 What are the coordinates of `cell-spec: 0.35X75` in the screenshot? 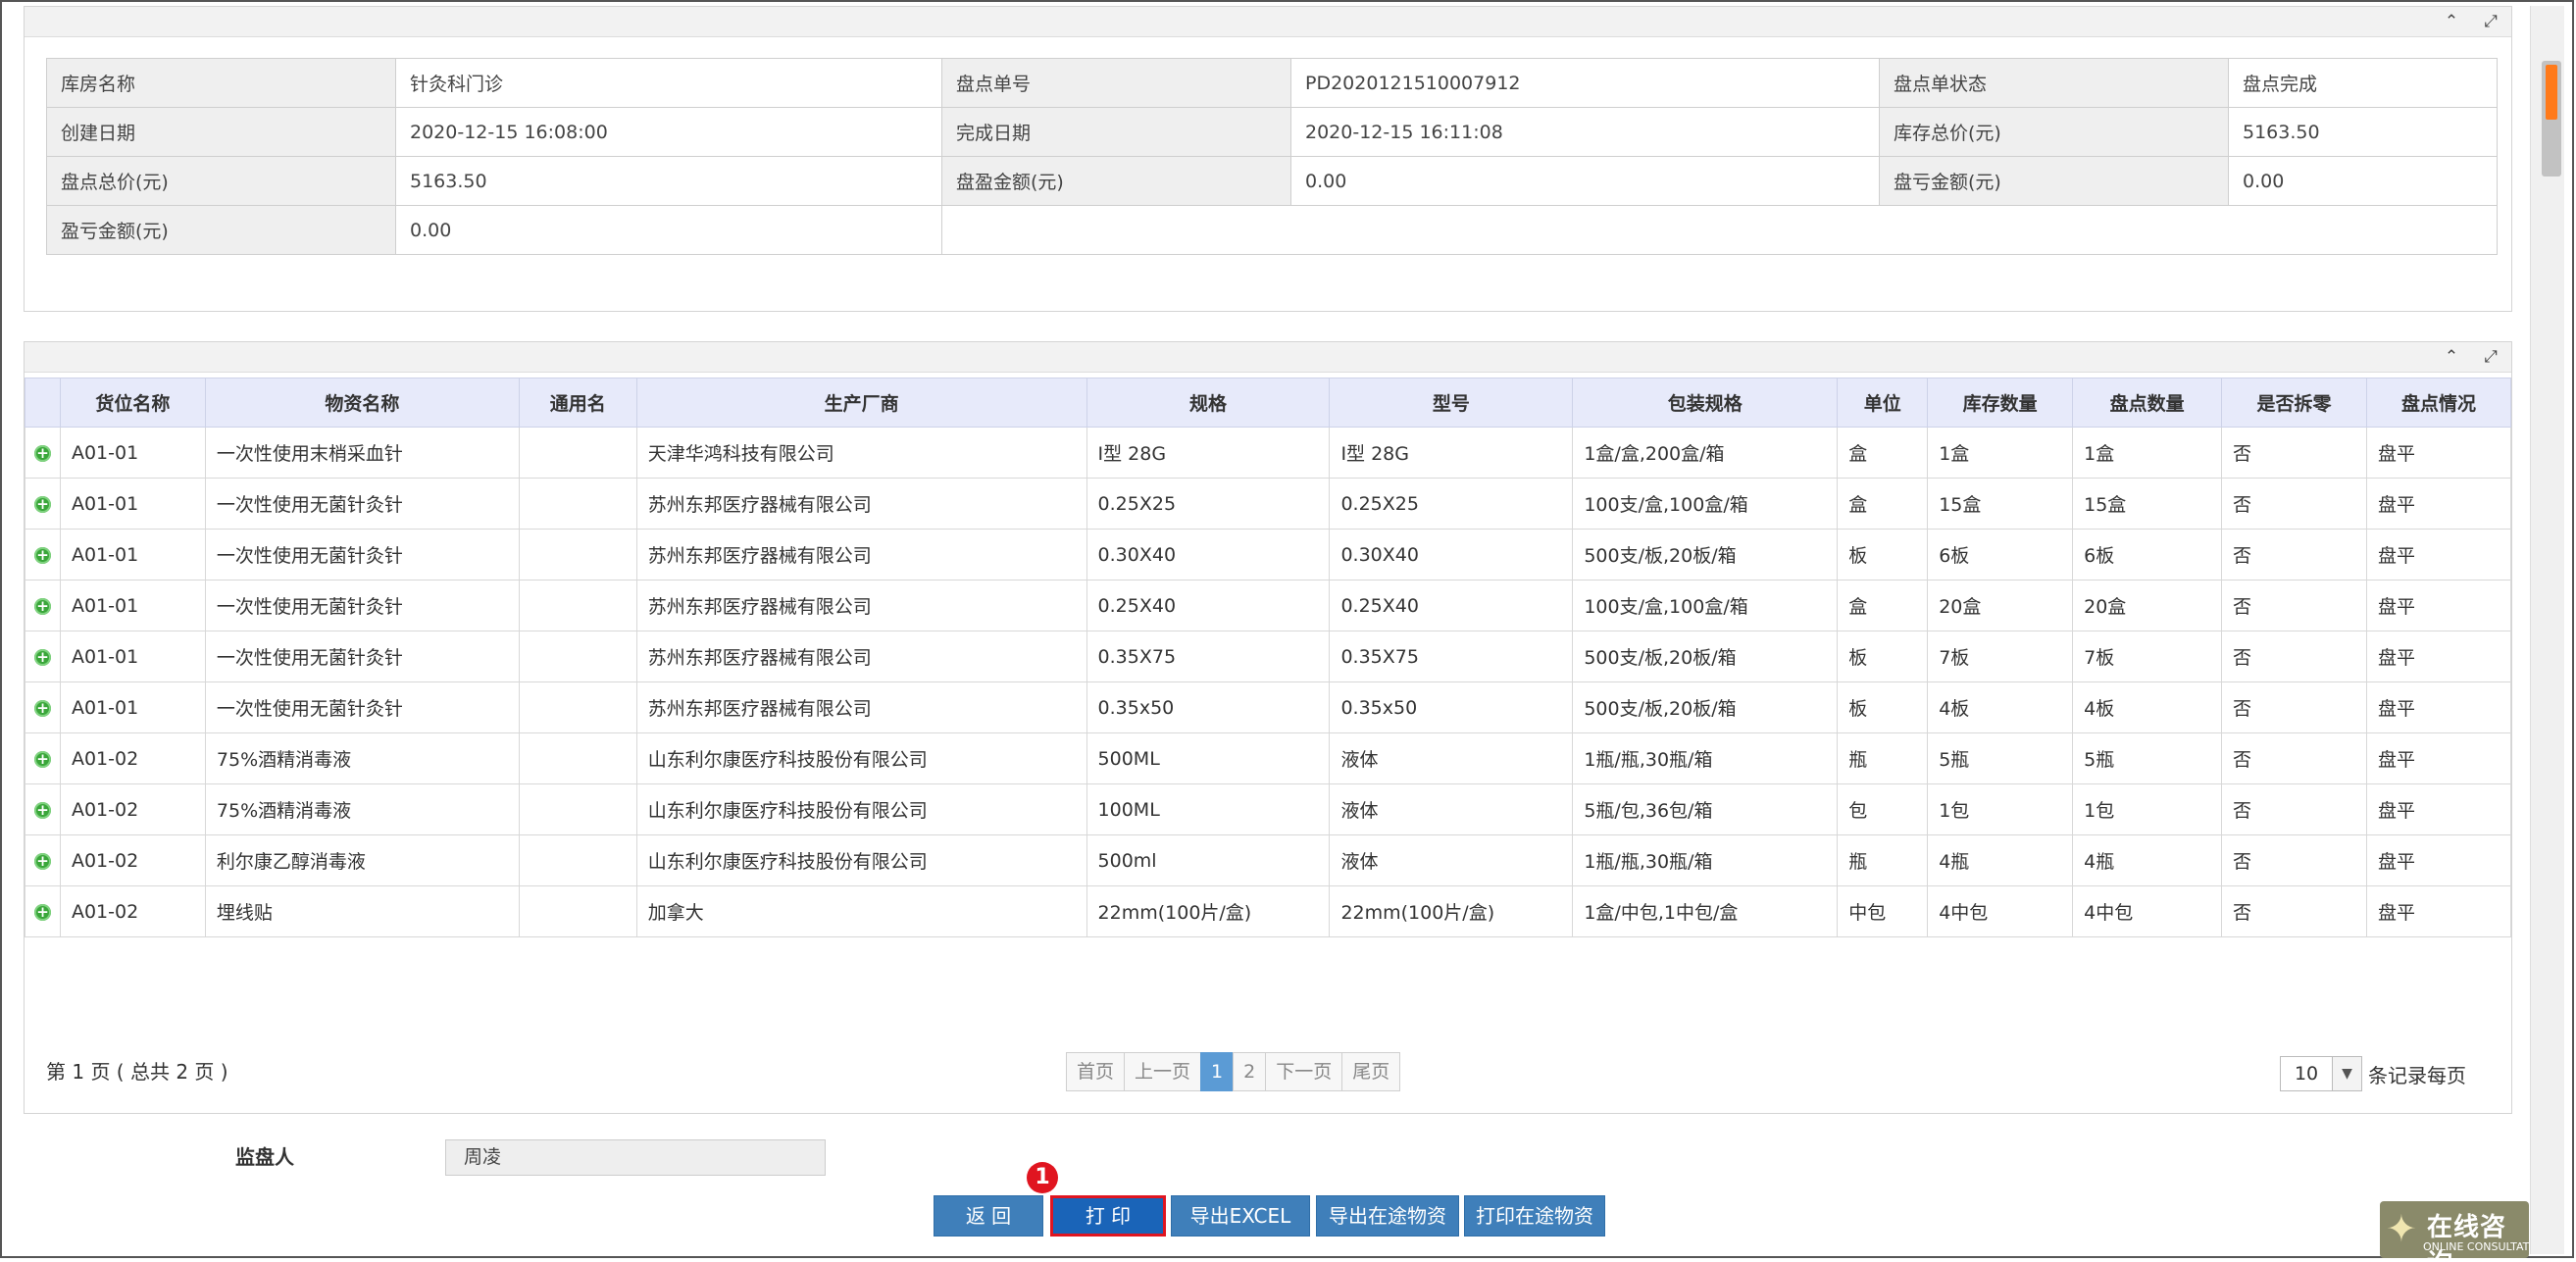 It's located at (1208, 657).